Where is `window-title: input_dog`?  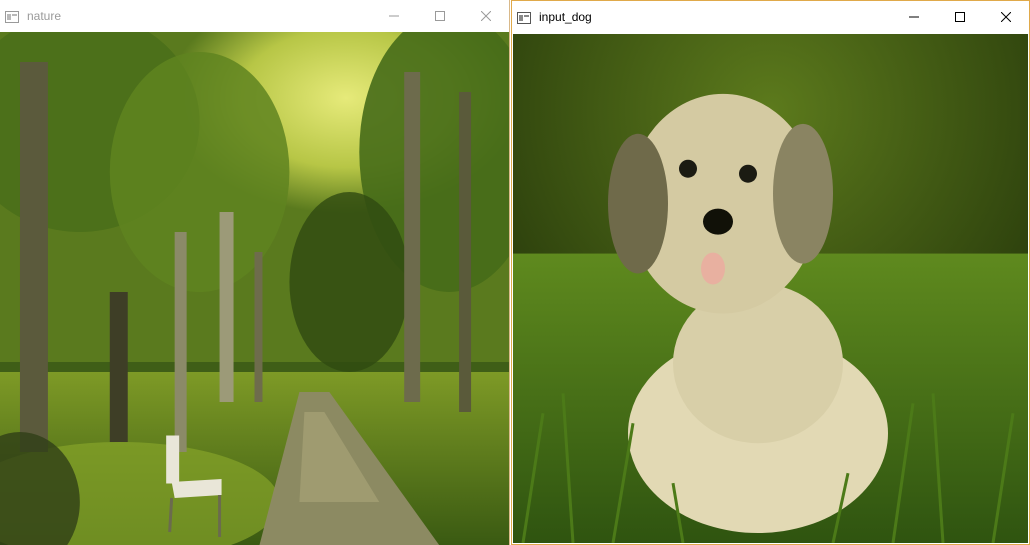
window-title: input_dog is located at coordinates (565, 17).